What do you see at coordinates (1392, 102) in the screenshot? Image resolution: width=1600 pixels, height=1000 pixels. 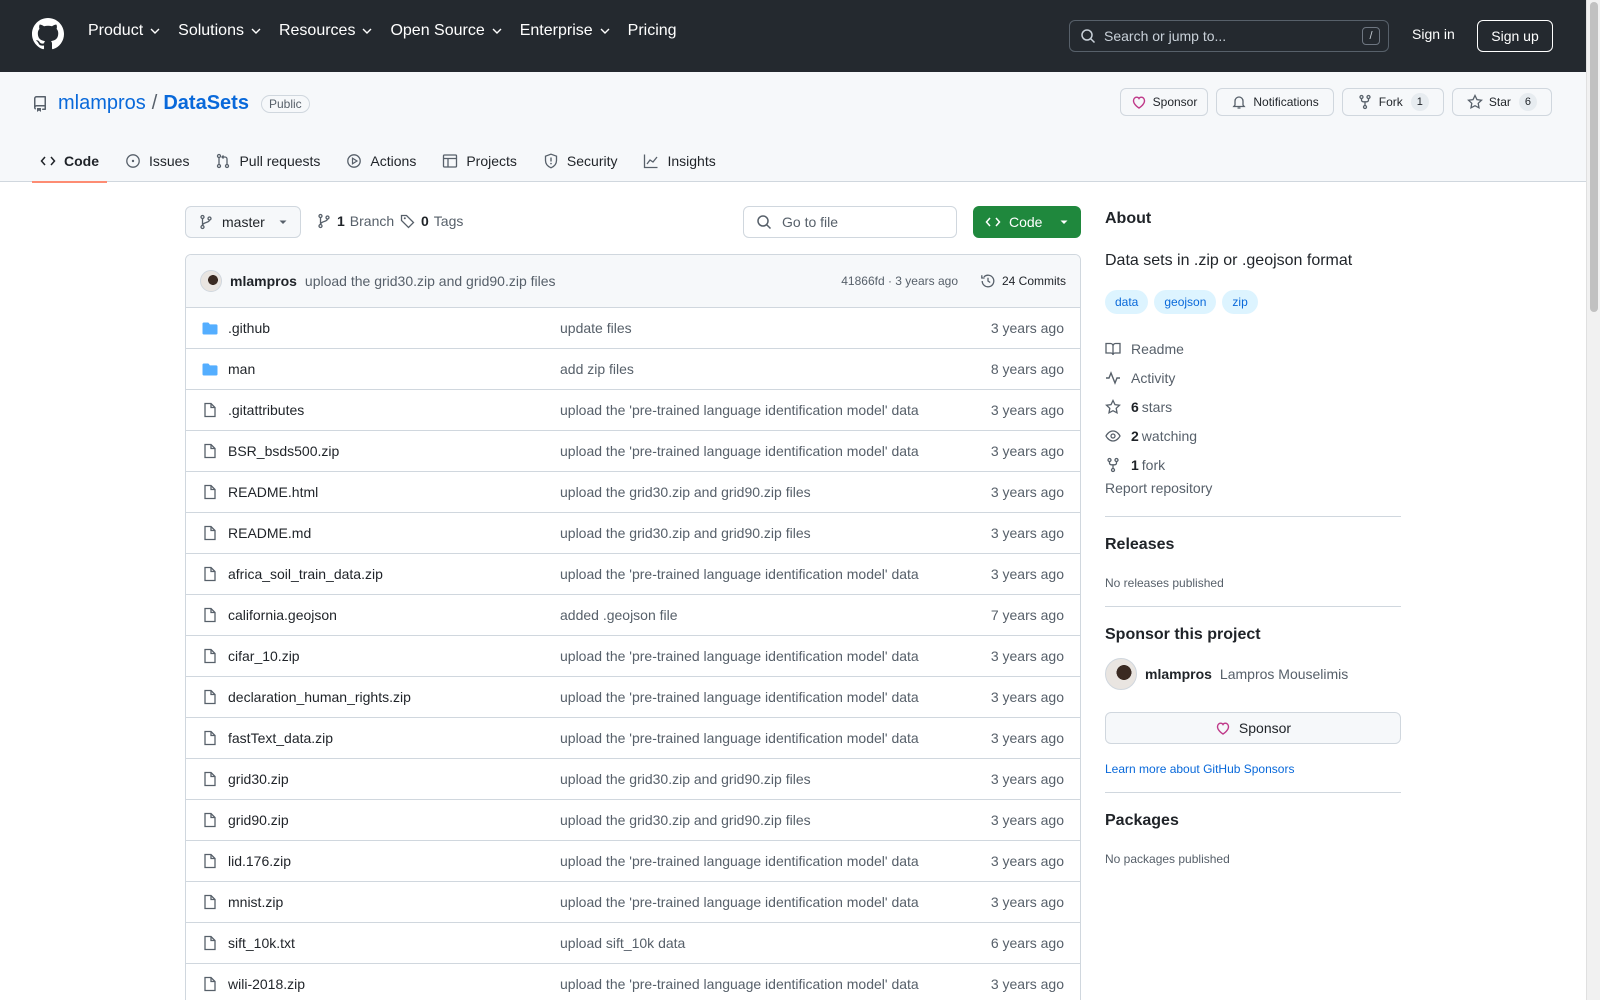 I see `fork-button: Fork 1` at bounding box center [1392, 102].